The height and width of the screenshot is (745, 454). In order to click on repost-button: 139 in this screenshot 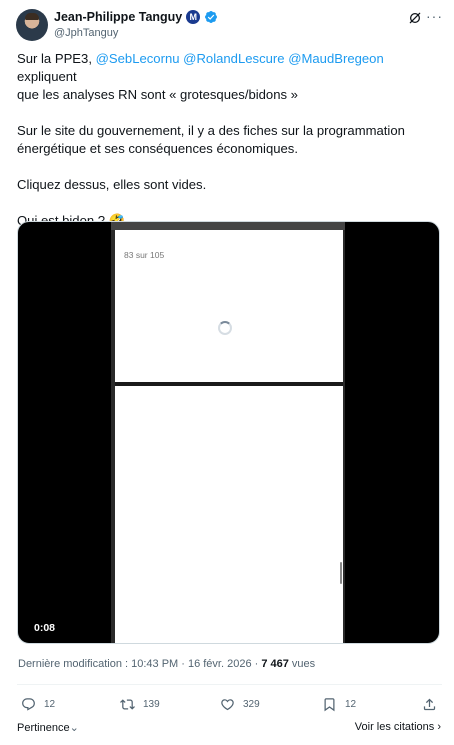, I will do `click(140, 704)`.